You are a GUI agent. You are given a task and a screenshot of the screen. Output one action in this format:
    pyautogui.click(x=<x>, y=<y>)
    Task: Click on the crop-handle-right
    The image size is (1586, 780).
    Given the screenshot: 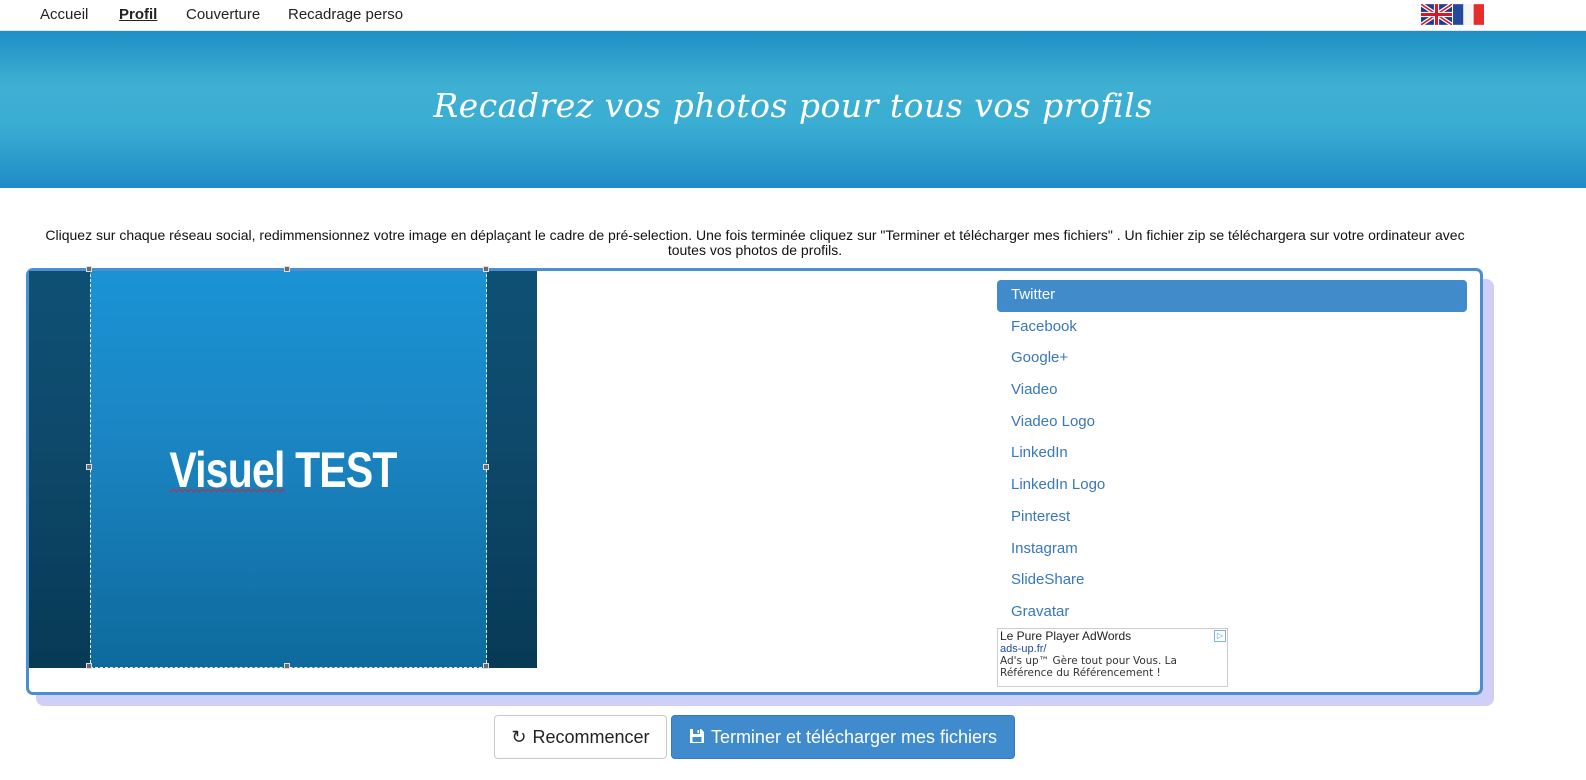 What is the action you would take?
    pyautogui.click(x=486, y=467)
    